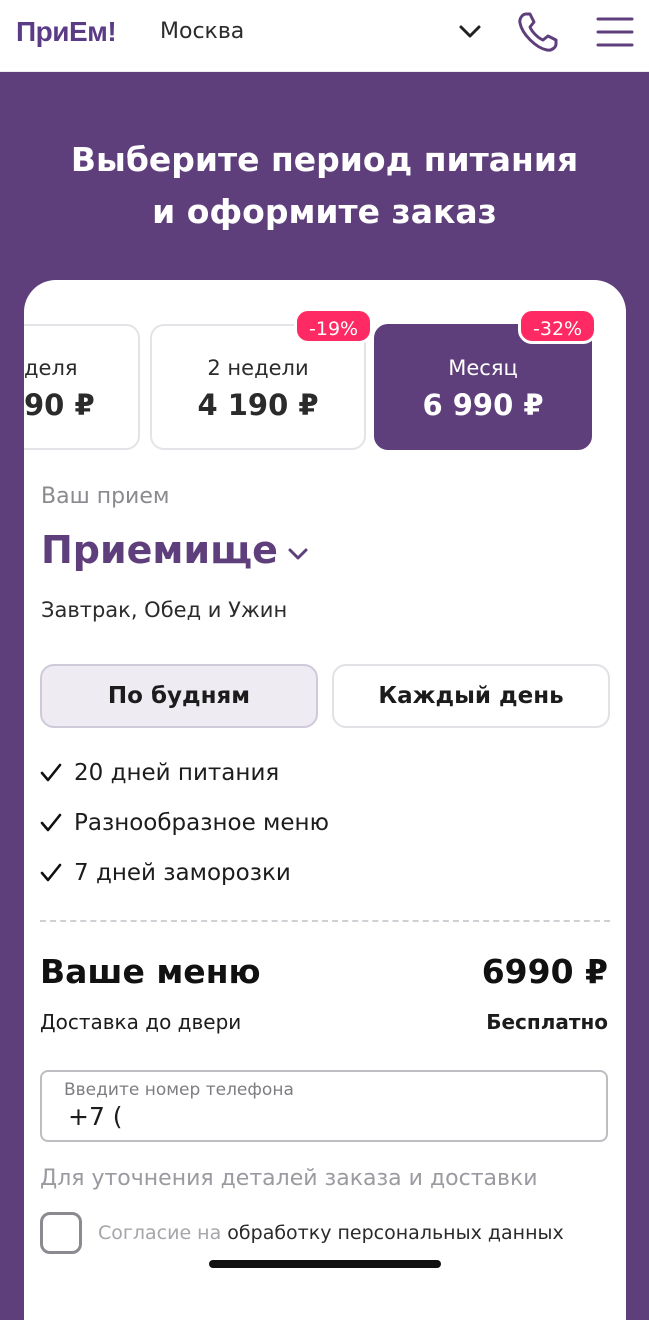 The height and width of the screenshot is (1320, 649). Describe the element at coordinates (164, 610) in the screenshot. I see `meals-description: Завтрак, Обед и Ужин` at that location.